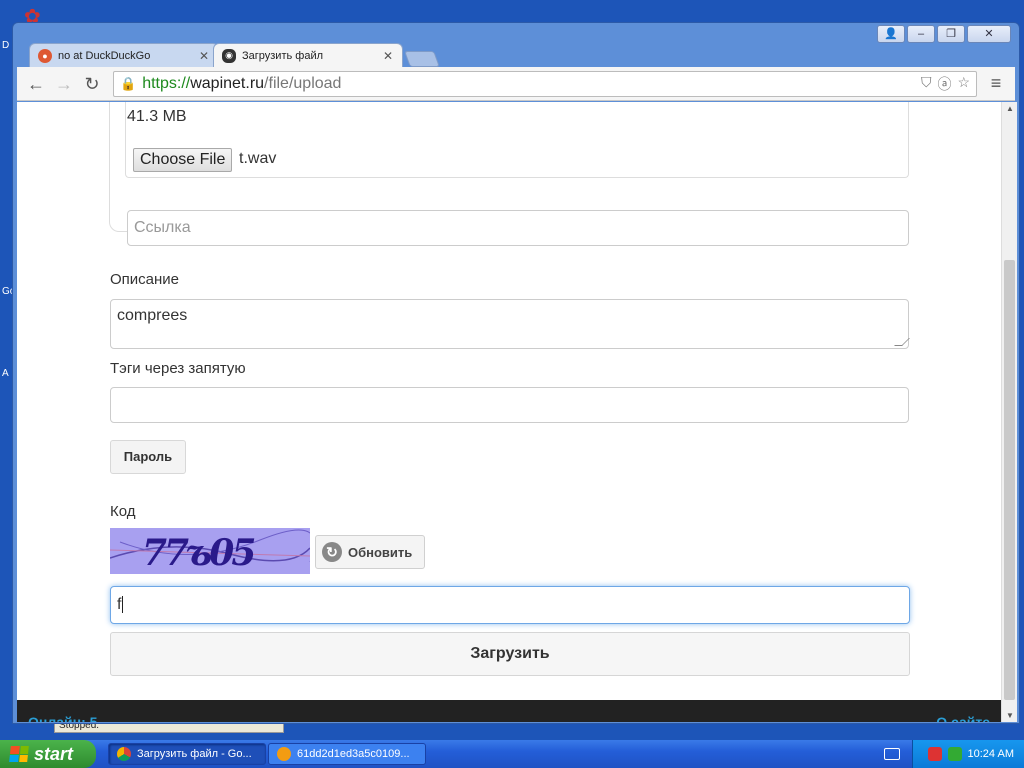 The height and width of the screenshot is (768, 1024). I want to click on desktop-icon-label: A, so click(5, 373).